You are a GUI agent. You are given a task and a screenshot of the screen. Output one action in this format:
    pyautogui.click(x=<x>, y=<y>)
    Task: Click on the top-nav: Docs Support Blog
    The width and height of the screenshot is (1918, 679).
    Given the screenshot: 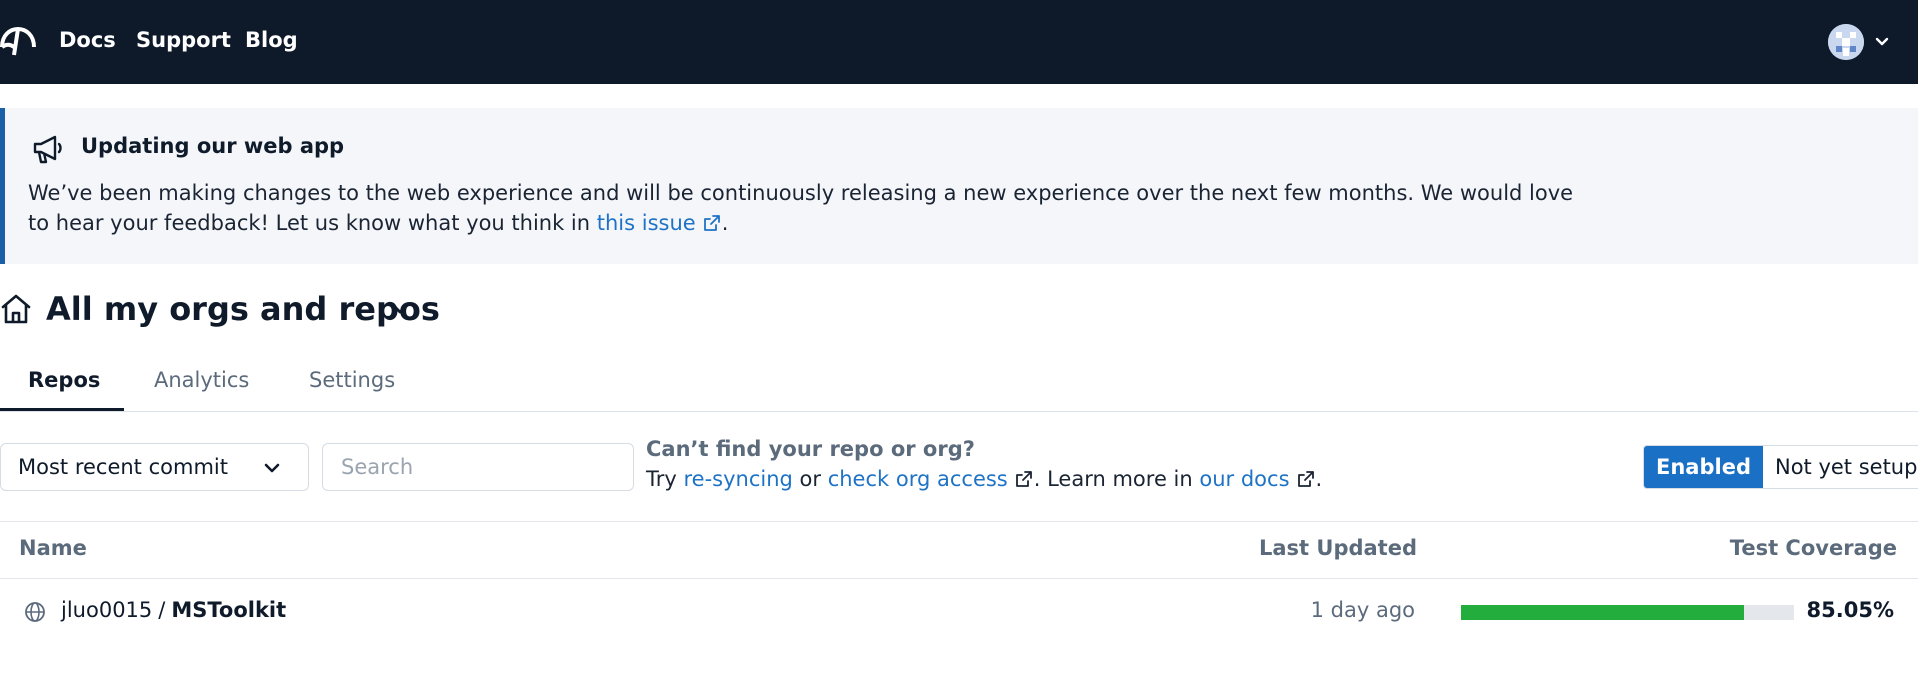 What is the action you would take?
    pyautogui.click(x=959, y=42)
    